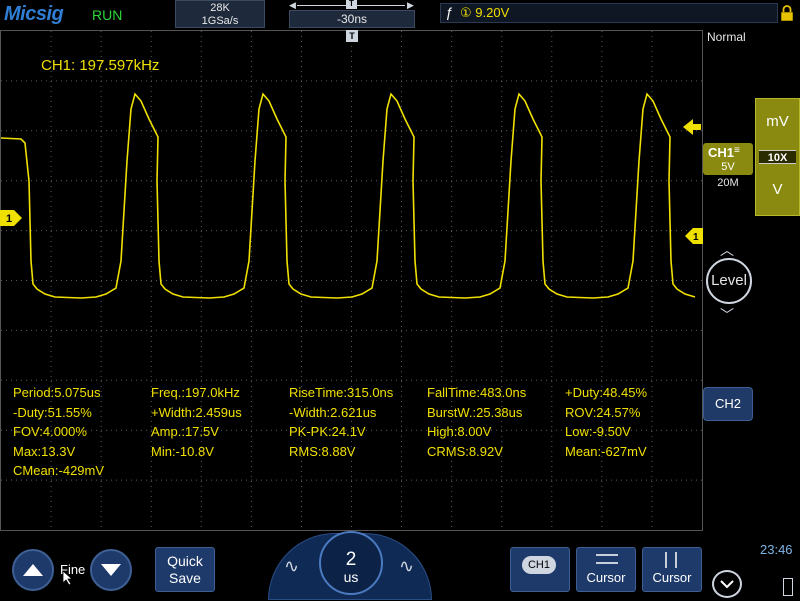 This screenshot has height=601, width=800. What do you see at coordinates (692, 127) in the screenshot?
I see `trigger-level-arrow-icon` at bounding box center [692, 127].